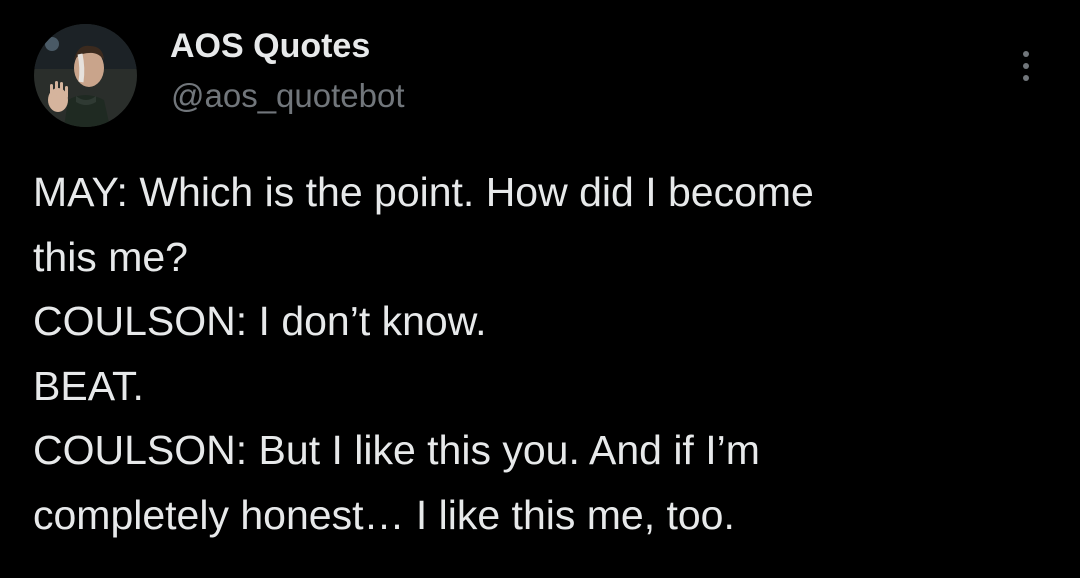 The image size is (1080, 578). I want to click on more-options-button, so click(1026, 66).